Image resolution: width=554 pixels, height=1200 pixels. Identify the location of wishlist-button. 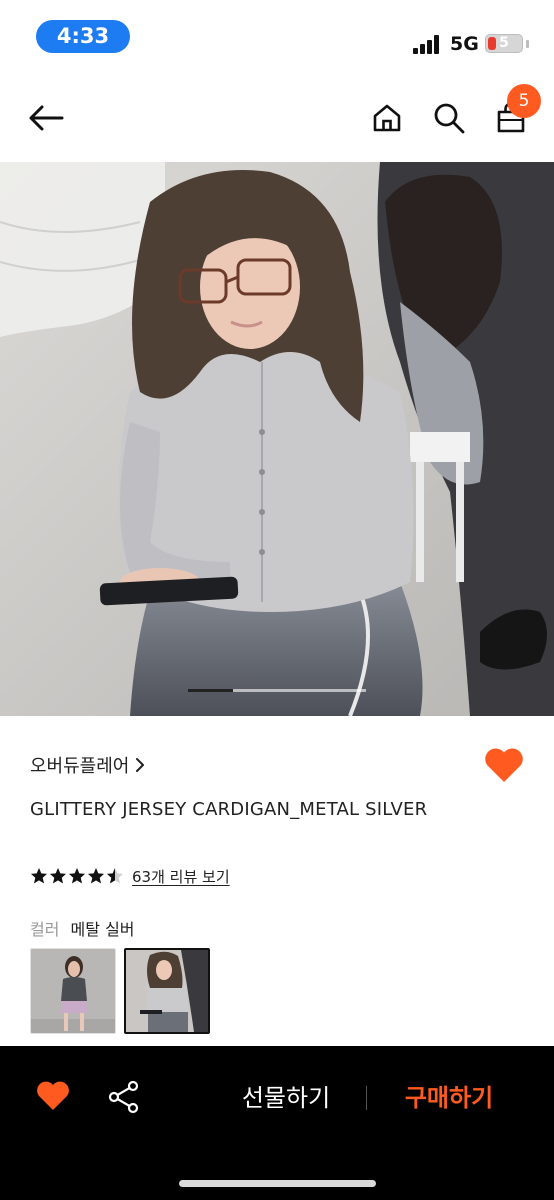
(504, 766).